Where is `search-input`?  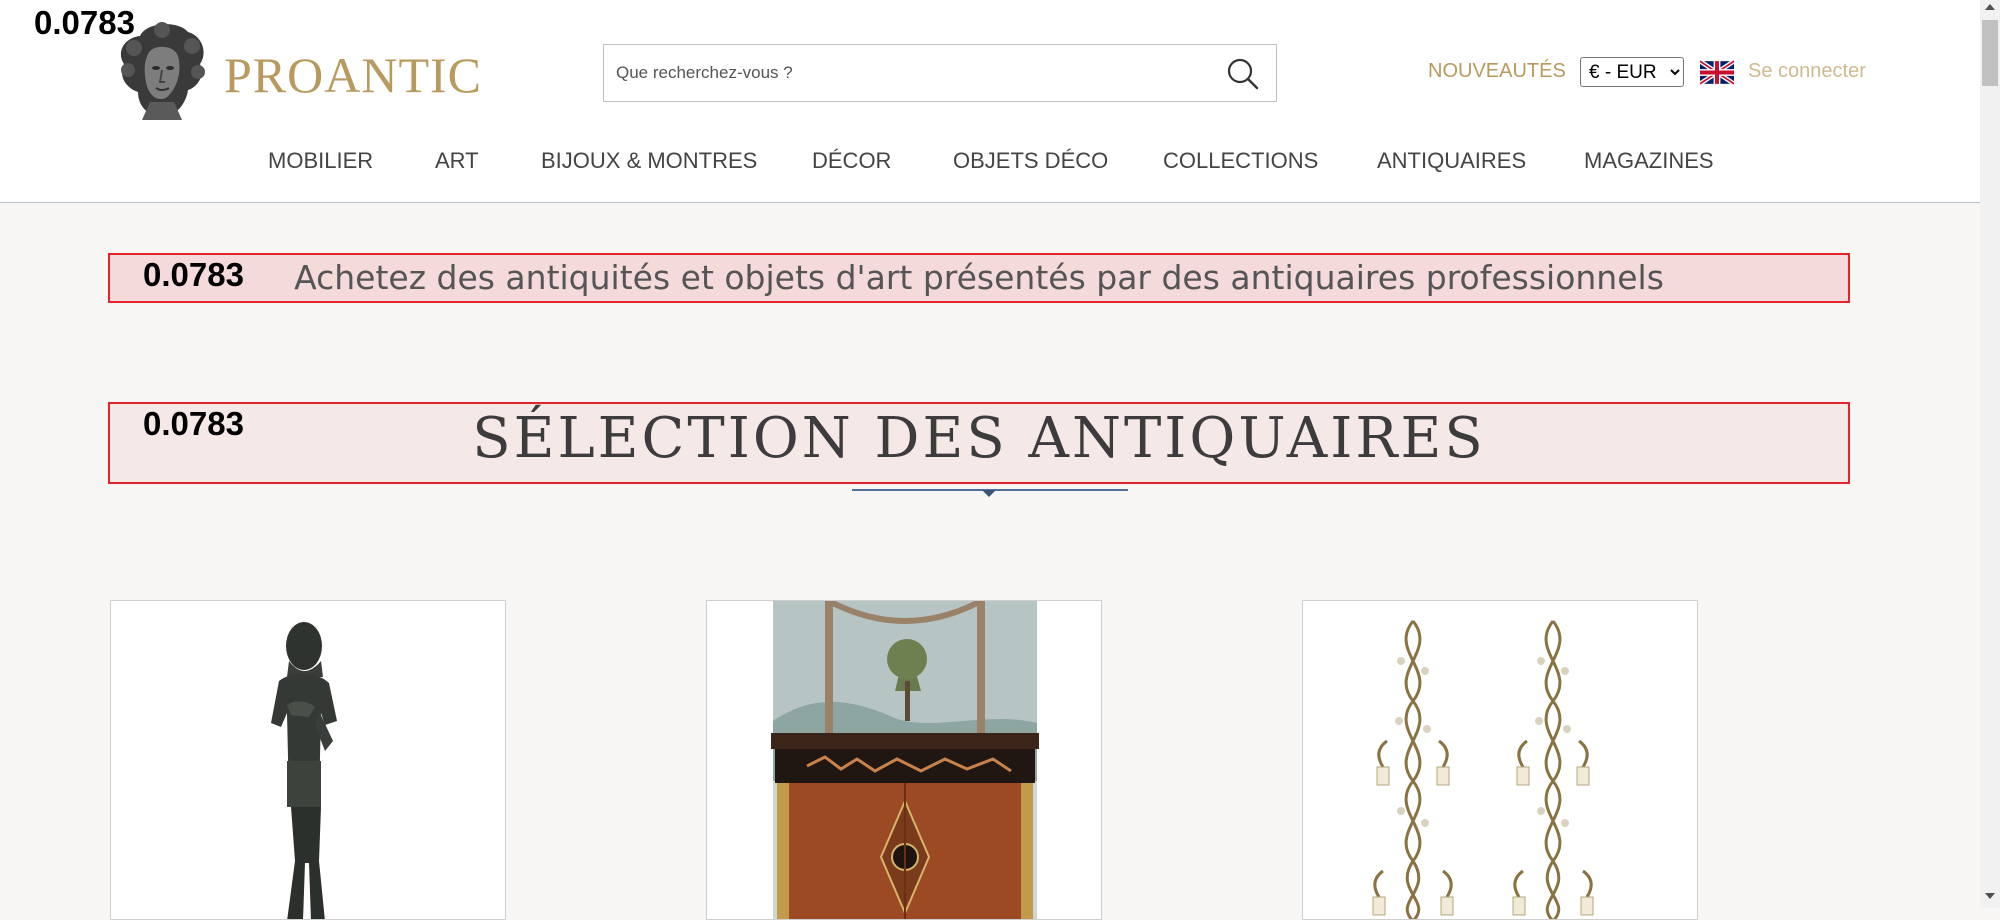 search-input is located at coordinates (904, 73).